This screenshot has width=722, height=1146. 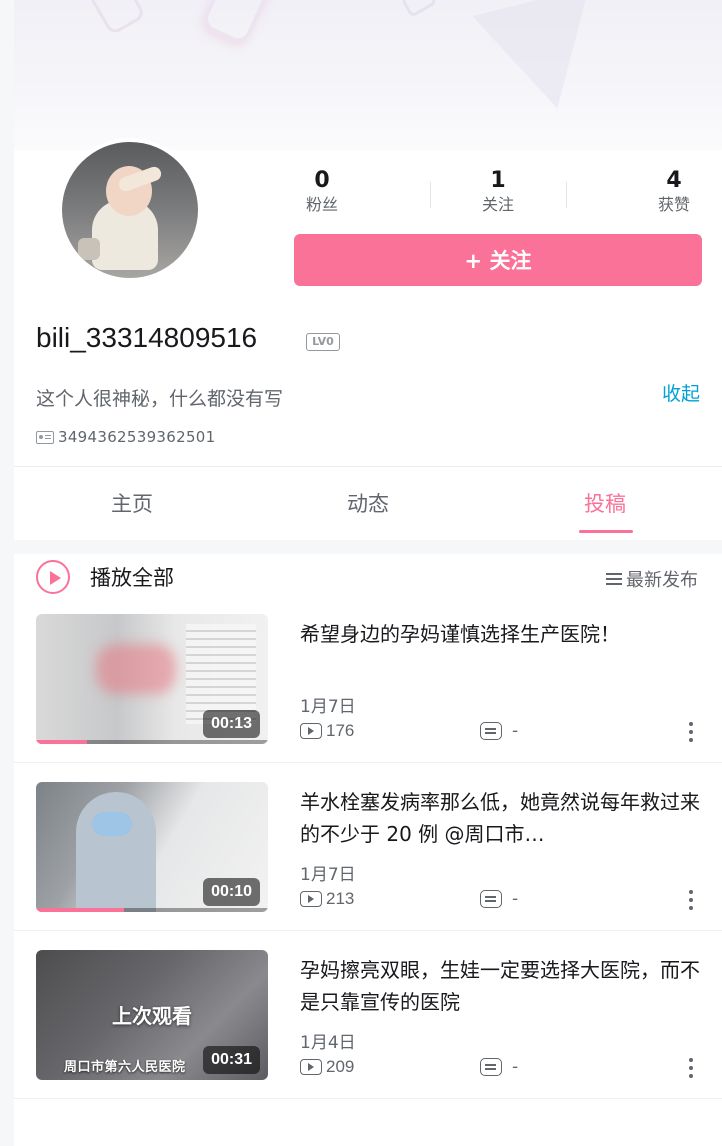 What do you see at coordinates (132, 503) in the screenshot?
I see `tab-home: 主页` at bounding box center [132, 503].